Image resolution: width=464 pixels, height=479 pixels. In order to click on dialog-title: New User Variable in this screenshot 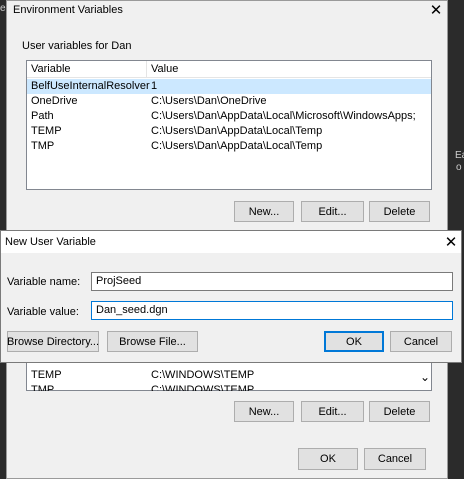, I will do `click(50, 242)`.